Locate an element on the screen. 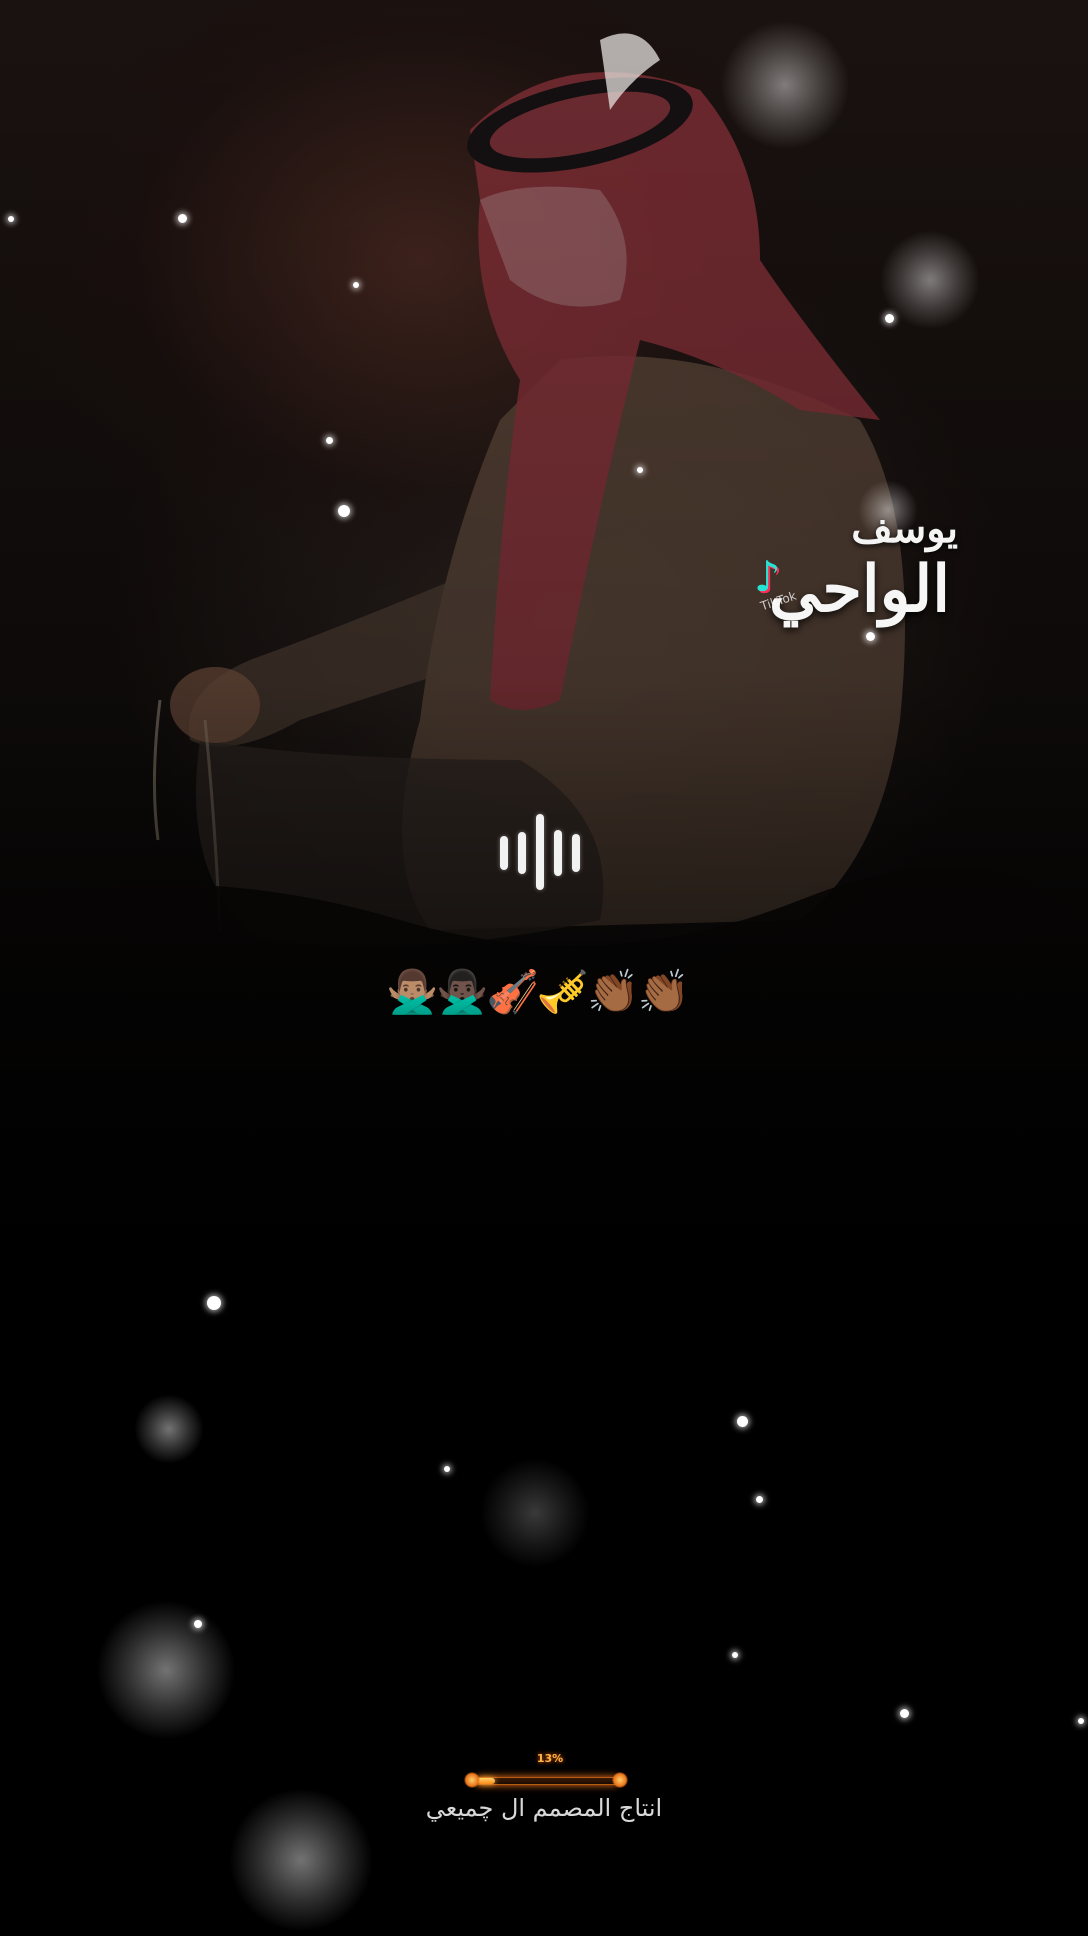 The height and width of the screenshot is (1936, 1088). audio-waveform-icon is located at coordinates (548, 852).